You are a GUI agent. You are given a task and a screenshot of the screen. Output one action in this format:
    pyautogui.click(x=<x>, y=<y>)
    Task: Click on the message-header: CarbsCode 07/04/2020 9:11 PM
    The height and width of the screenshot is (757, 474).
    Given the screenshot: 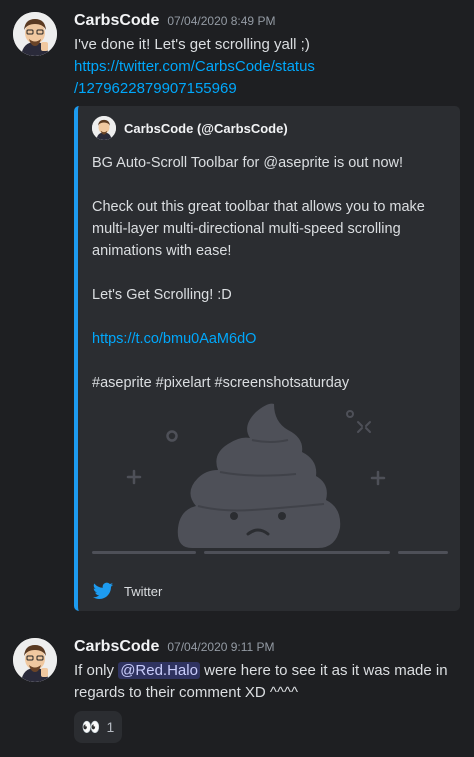 What is the action you would take?
    pyautogui.click(x=174, y=647)
    